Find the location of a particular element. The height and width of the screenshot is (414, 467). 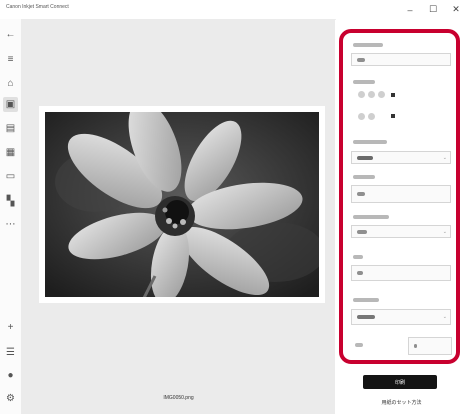

home-icon: ⌂ is located at coordinates (10, 83).